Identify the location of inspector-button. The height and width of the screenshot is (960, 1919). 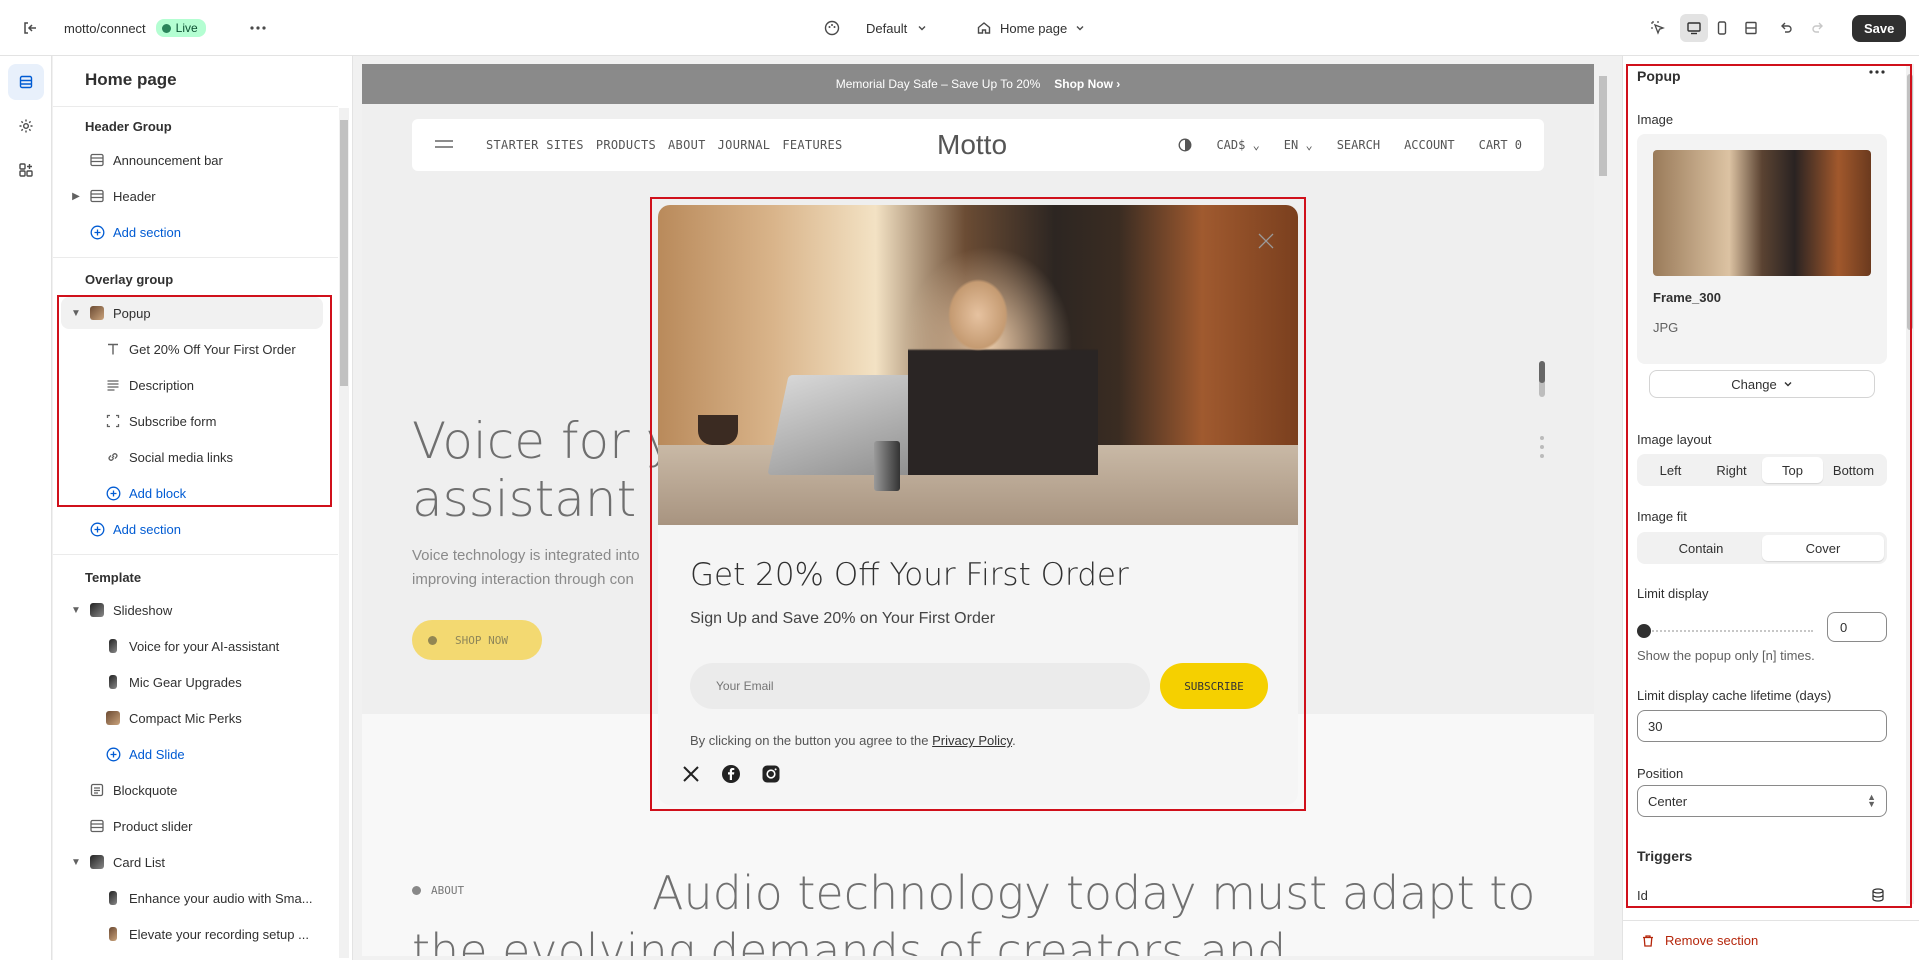
(1658, 28).